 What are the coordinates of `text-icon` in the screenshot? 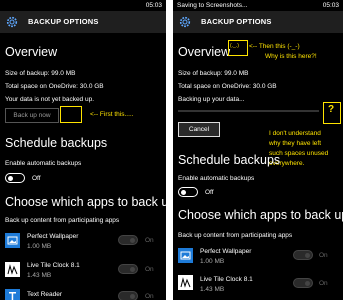 It's located at (12, 294).